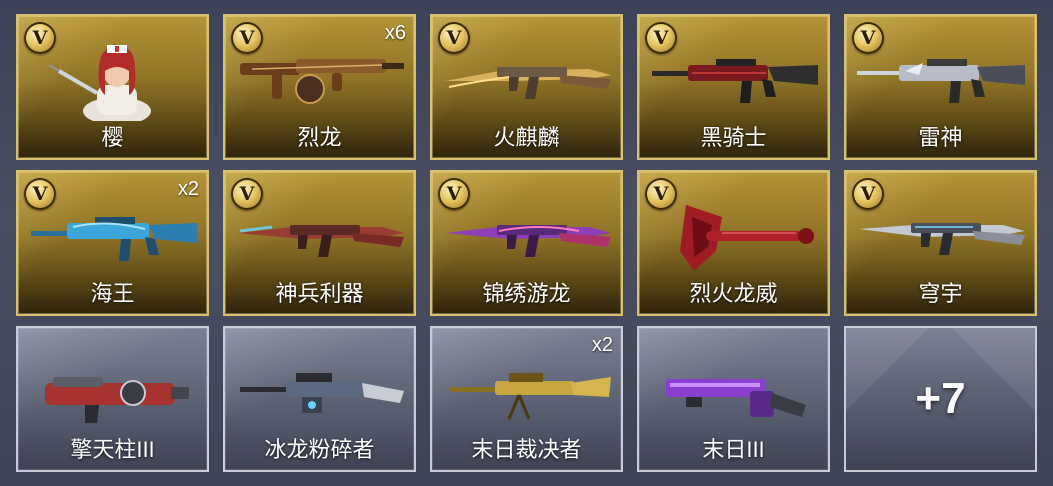 This screenshot has height=486, width=1053. I want to click on item-name: 雷神, so click(940, 137).